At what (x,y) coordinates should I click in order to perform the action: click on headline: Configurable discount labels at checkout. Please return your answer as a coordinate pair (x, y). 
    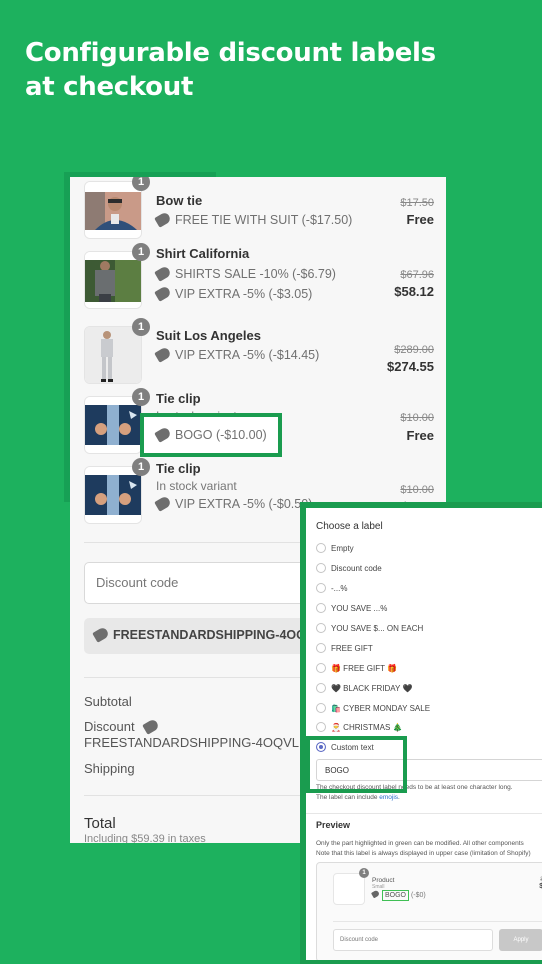
    Looking at the image, I should click on (230, 70).